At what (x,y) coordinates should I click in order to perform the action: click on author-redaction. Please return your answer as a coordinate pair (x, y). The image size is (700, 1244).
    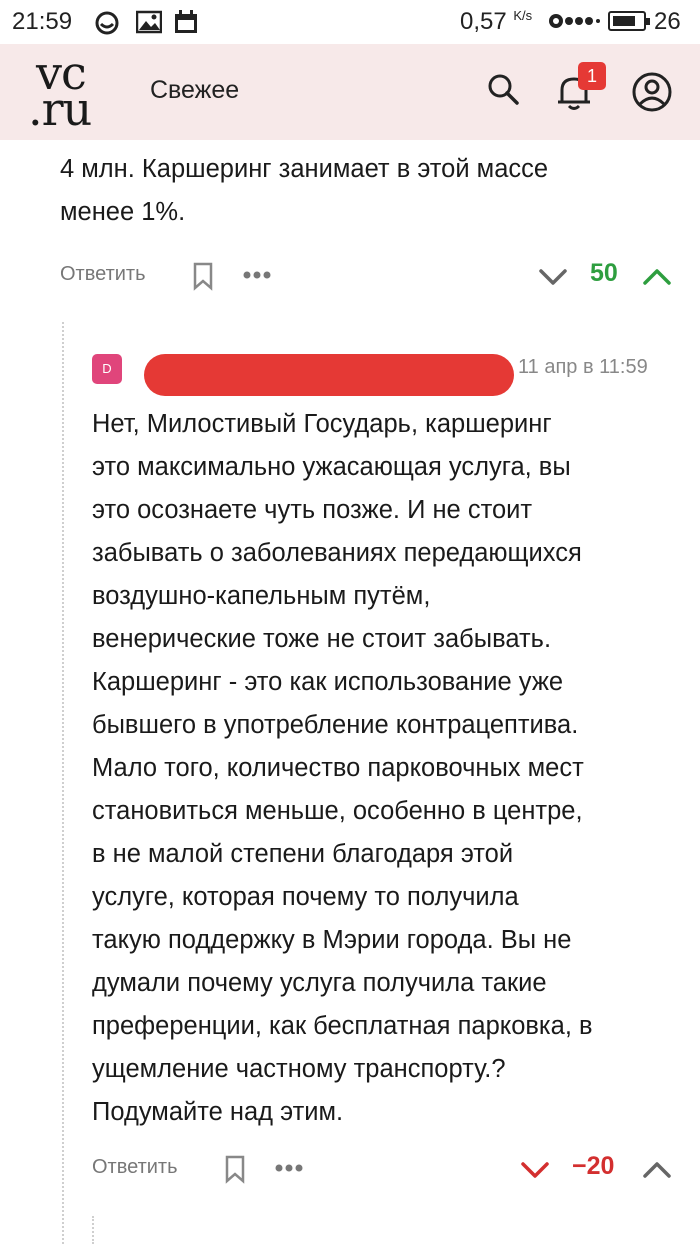
    Looking at the image, I should click on (329, 375).